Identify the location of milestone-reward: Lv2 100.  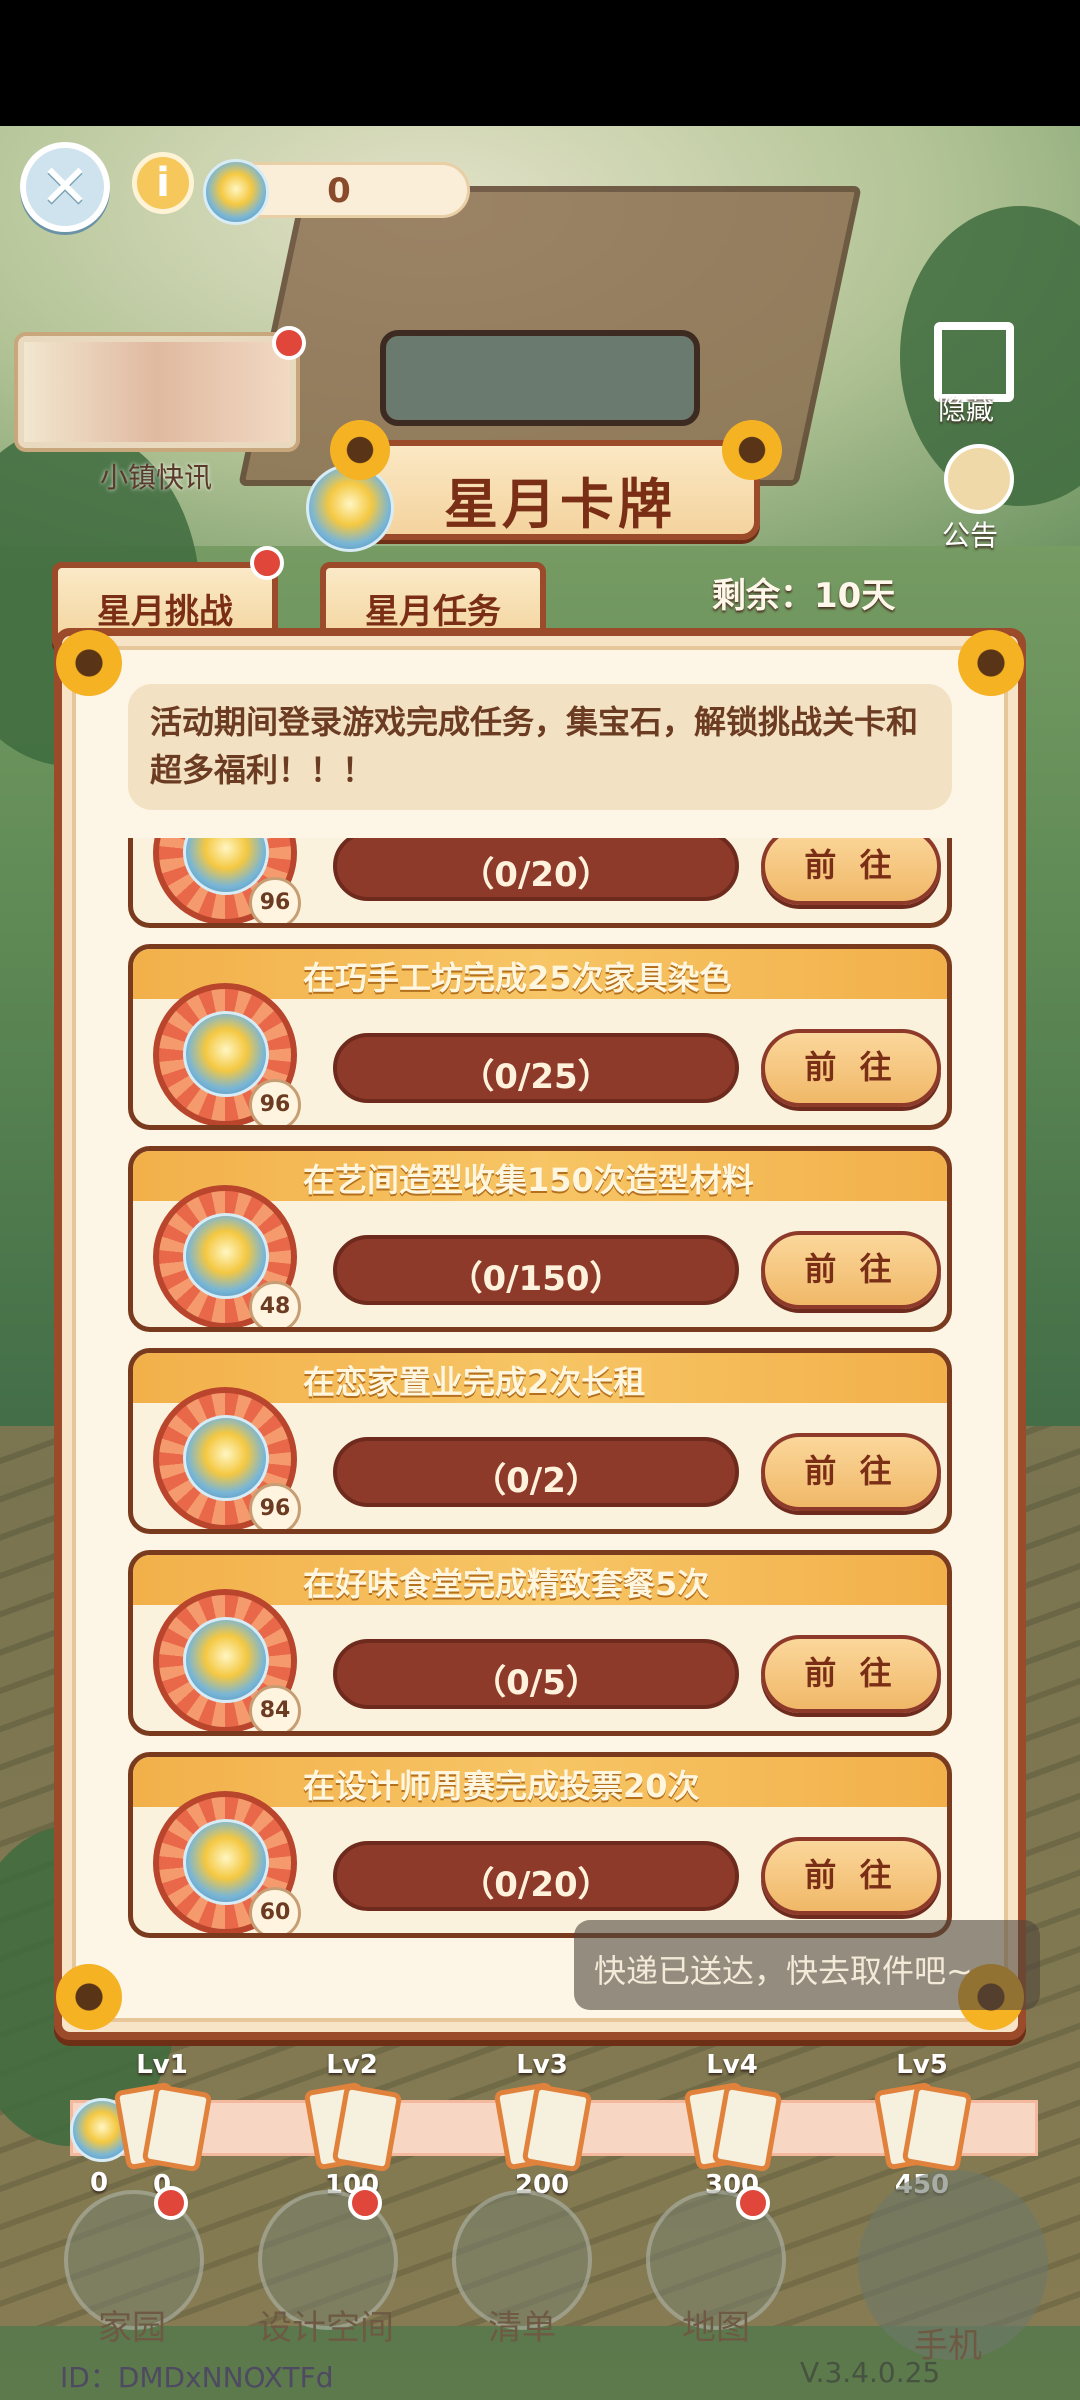
(352, 2125).